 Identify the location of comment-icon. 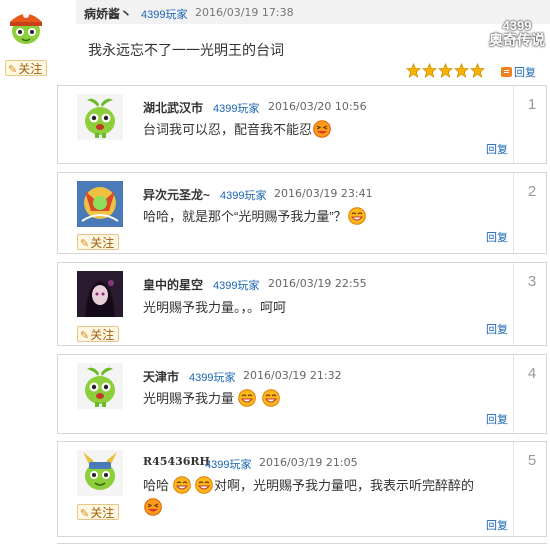
(506, 72).